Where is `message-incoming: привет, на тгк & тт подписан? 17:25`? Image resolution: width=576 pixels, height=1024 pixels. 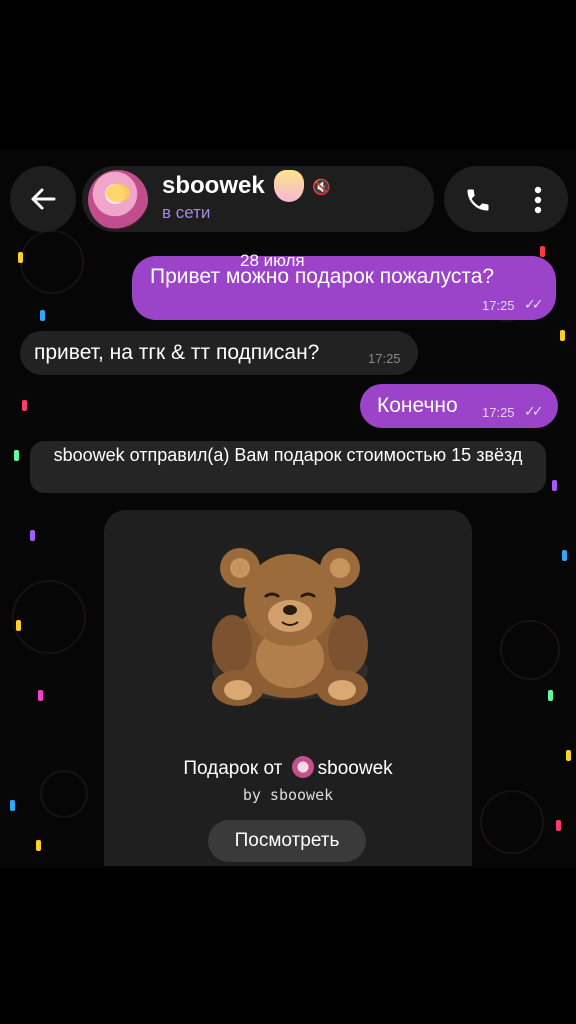
message-incoming: привет, на тгк & тт подписан? 17:25 is located at coordinates (219, 353).